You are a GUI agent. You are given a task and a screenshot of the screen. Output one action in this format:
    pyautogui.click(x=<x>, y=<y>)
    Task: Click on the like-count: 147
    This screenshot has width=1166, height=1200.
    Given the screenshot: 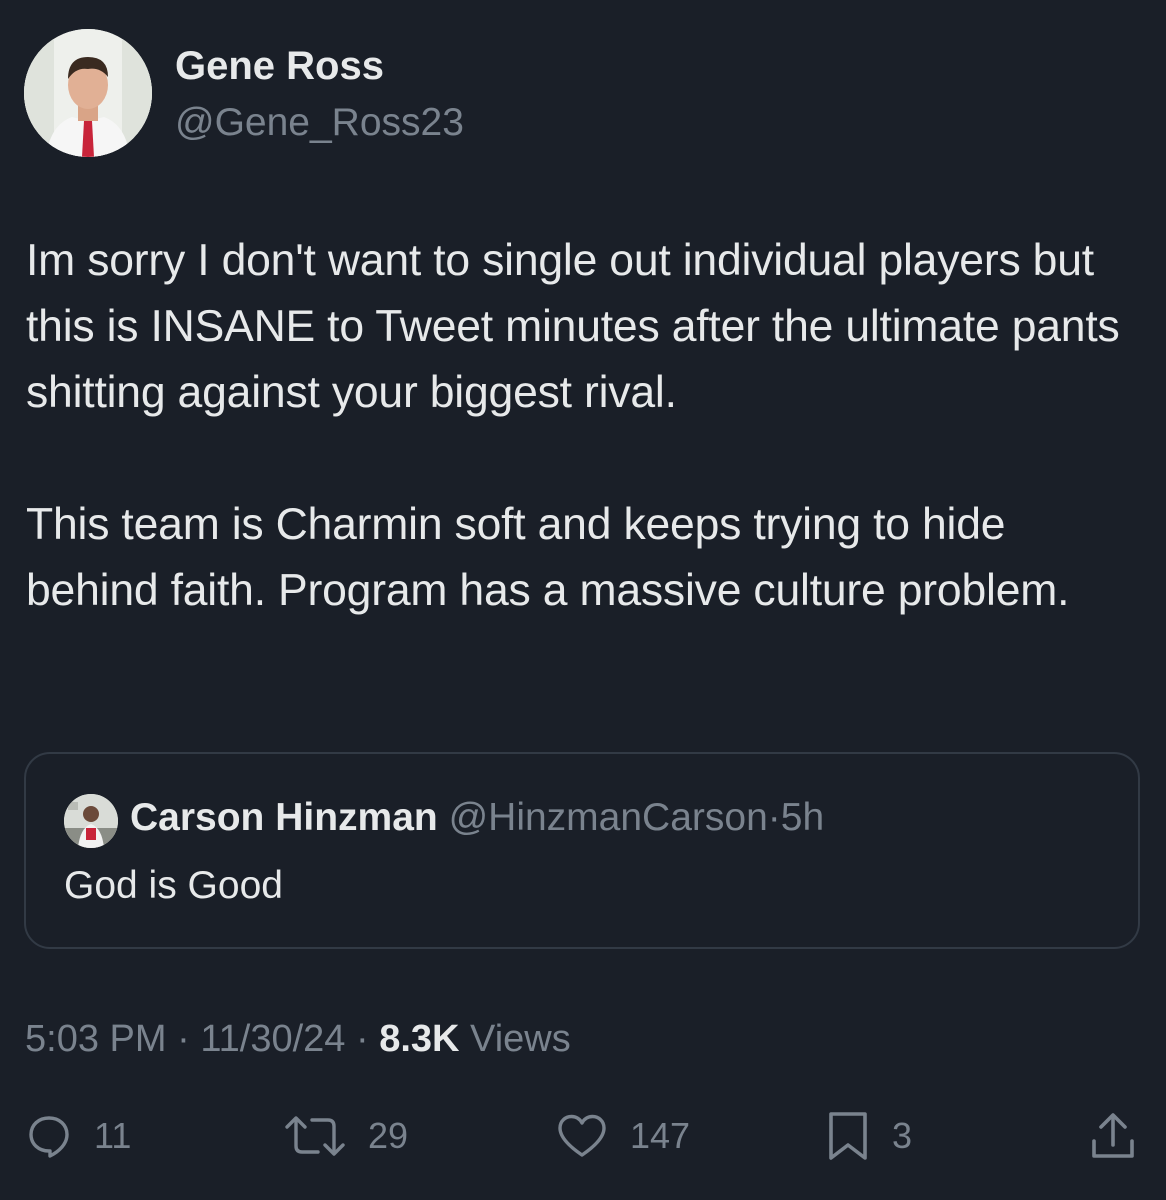 What is the action you would take?
    pyautogui.click(x=660, y=1135)
    